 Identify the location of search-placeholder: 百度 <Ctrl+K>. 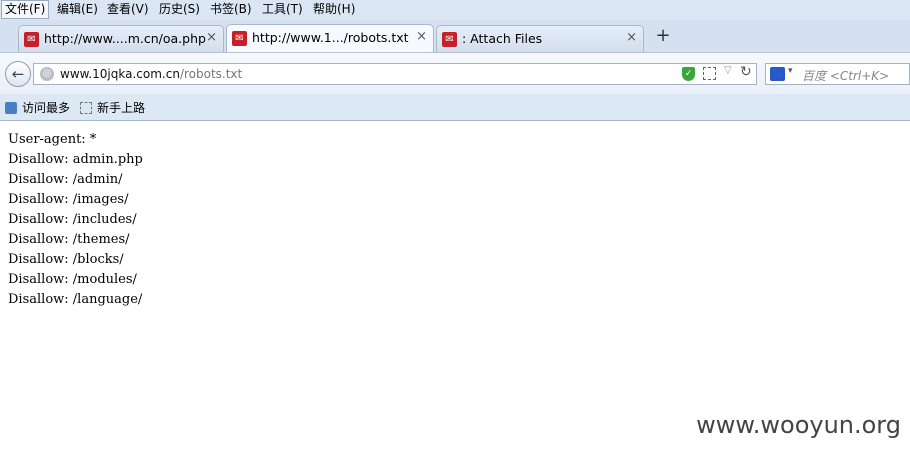
(846, 76).